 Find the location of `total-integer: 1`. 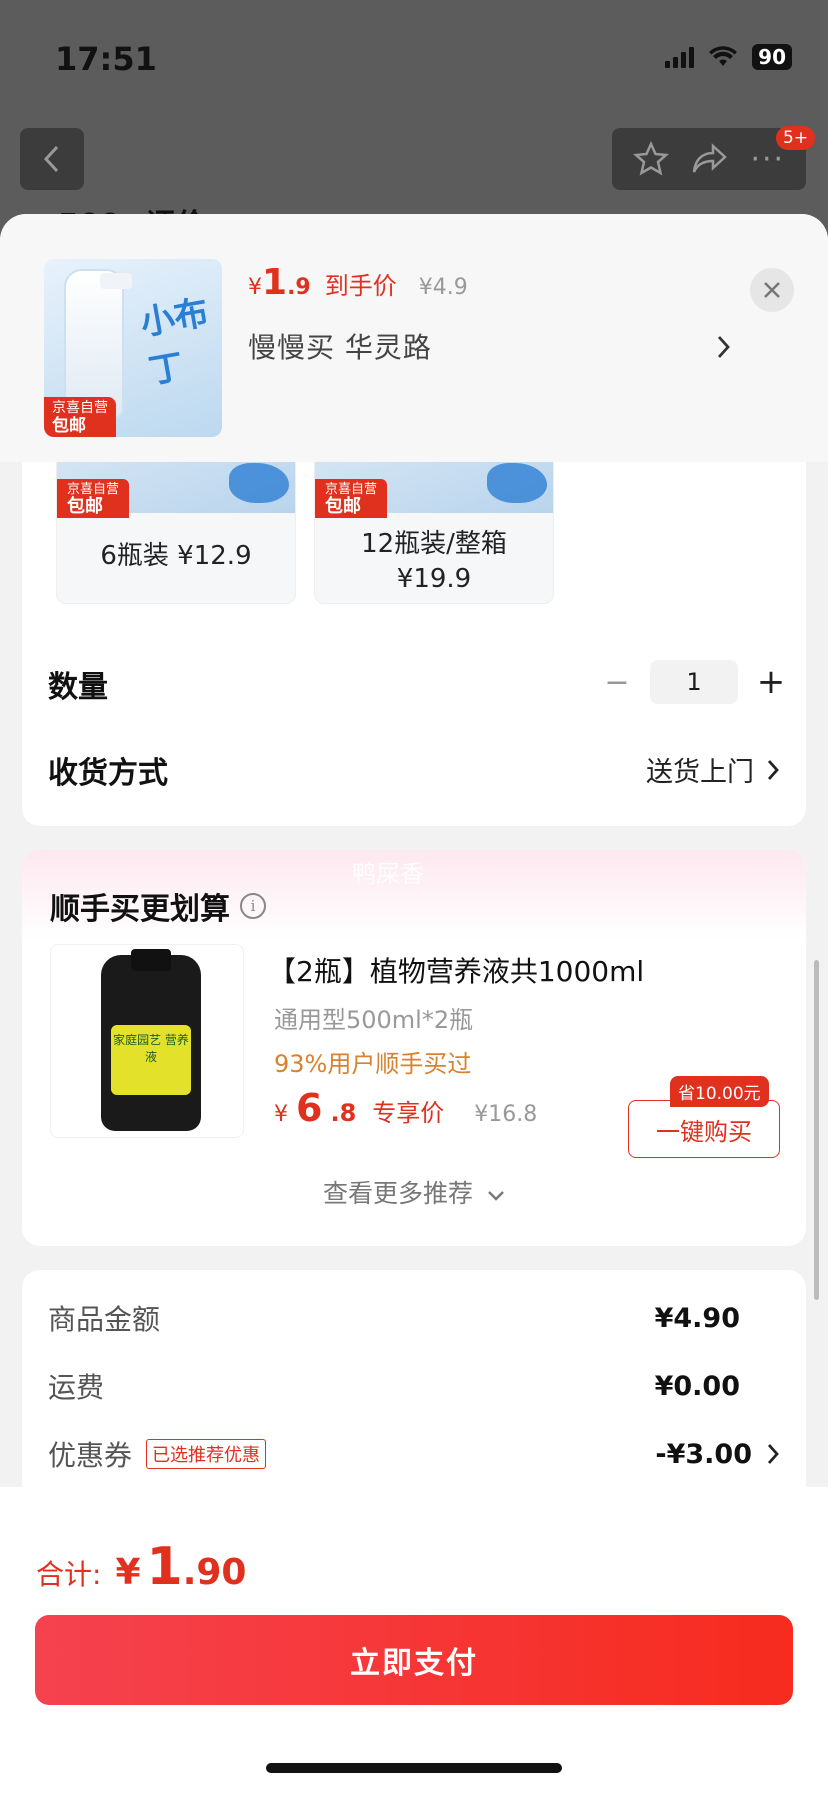

total-integer: 1 is located at coordinates (164, 1567).